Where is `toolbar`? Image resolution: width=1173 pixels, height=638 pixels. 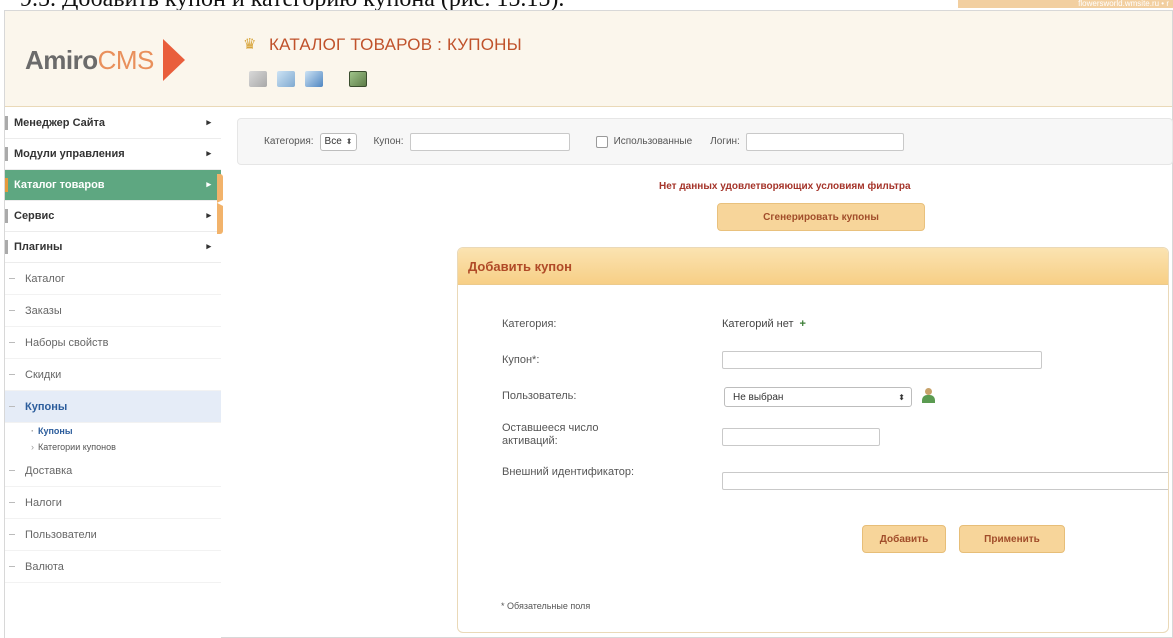
toolbar is located at coordinates (313, 79).